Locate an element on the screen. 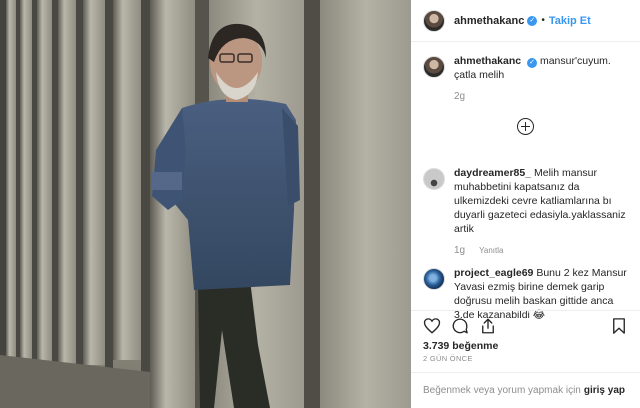 This screenshot has height=408, width=640. like-count: 3.739 beğenme is located at coordinates (460, 346).